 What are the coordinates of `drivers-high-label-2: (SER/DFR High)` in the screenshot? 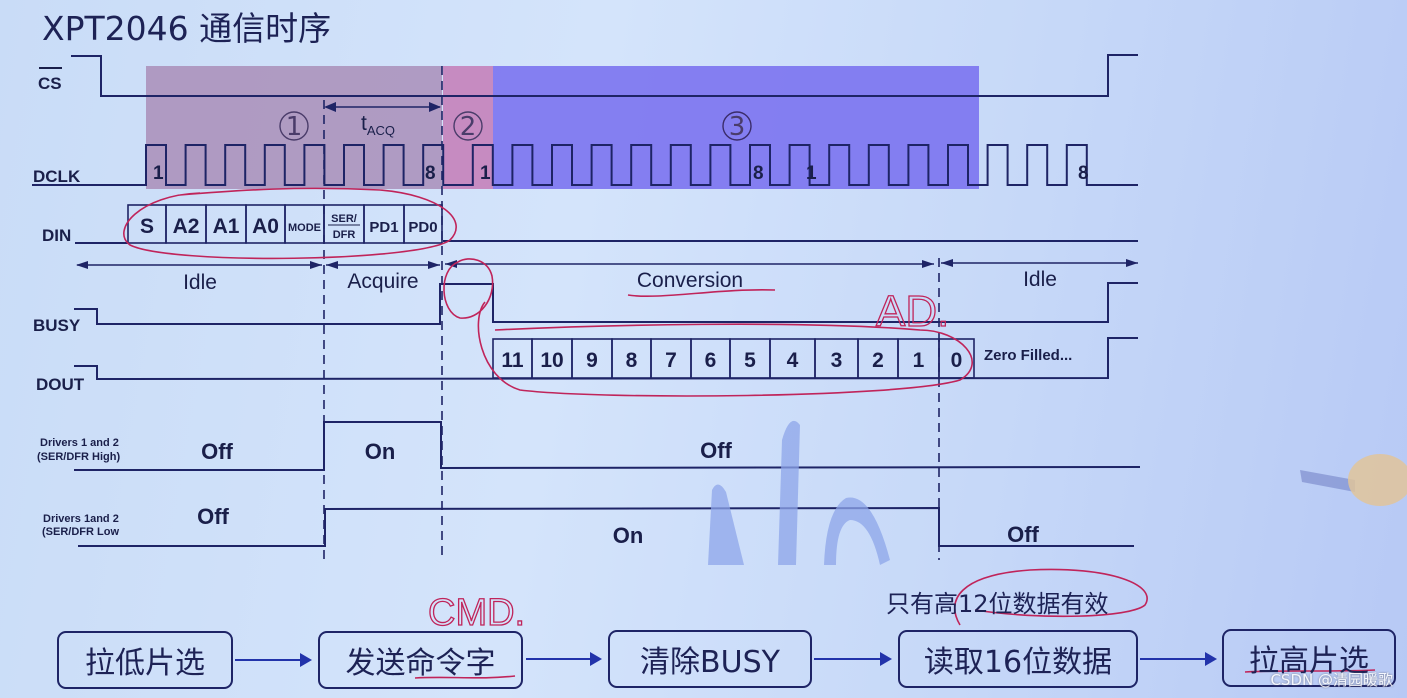 It's located at (78, 457).